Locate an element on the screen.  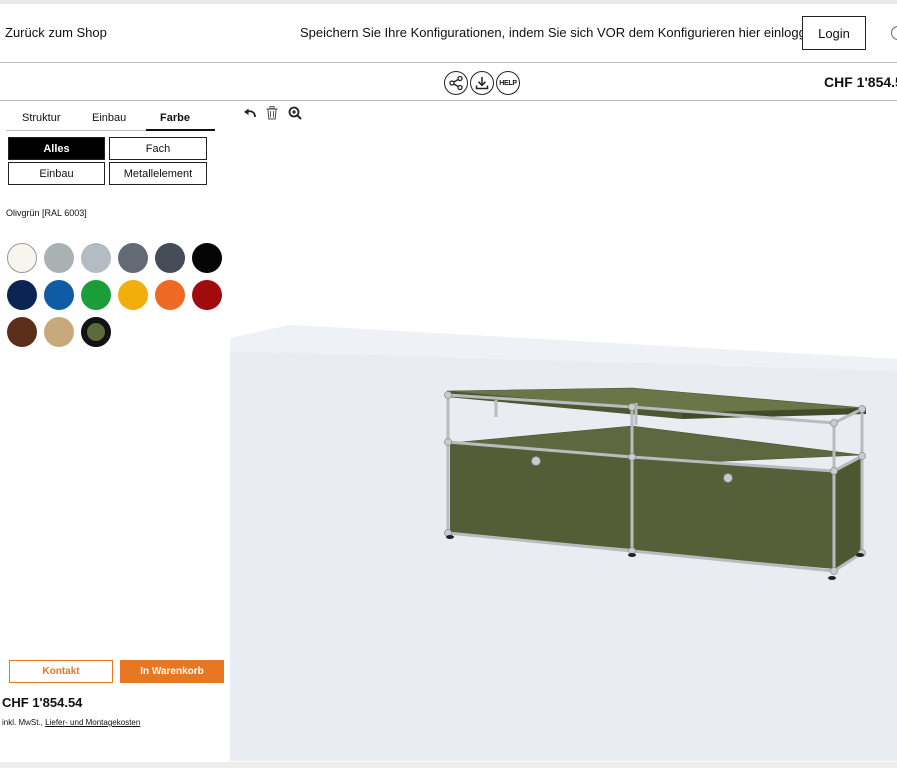
shipping-costs-link: Liefer- und Montagekosten is located at coordinates (92, 722).